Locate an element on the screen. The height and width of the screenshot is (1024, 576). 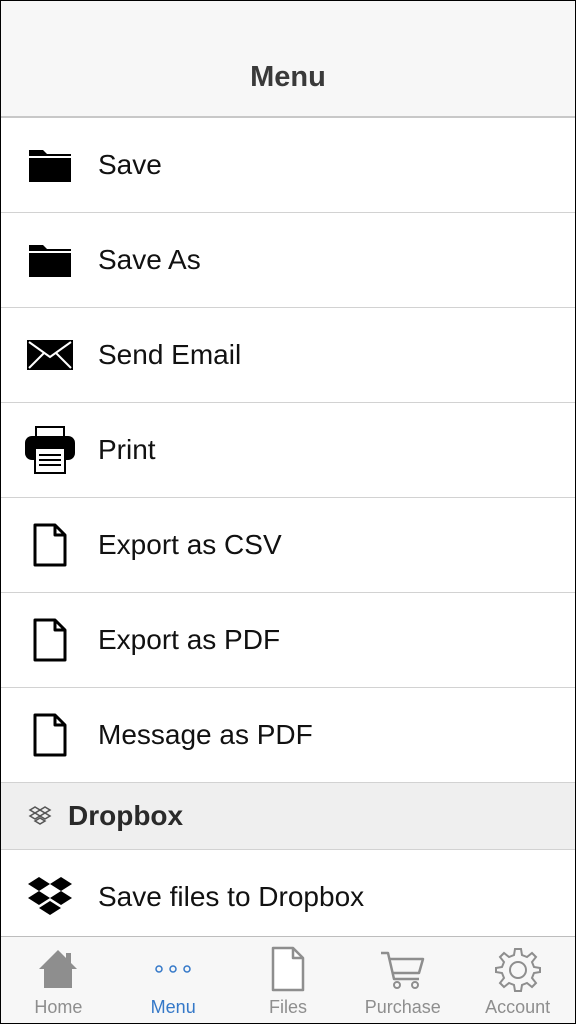
tab-home: Home is located at coordinates (58, 980).